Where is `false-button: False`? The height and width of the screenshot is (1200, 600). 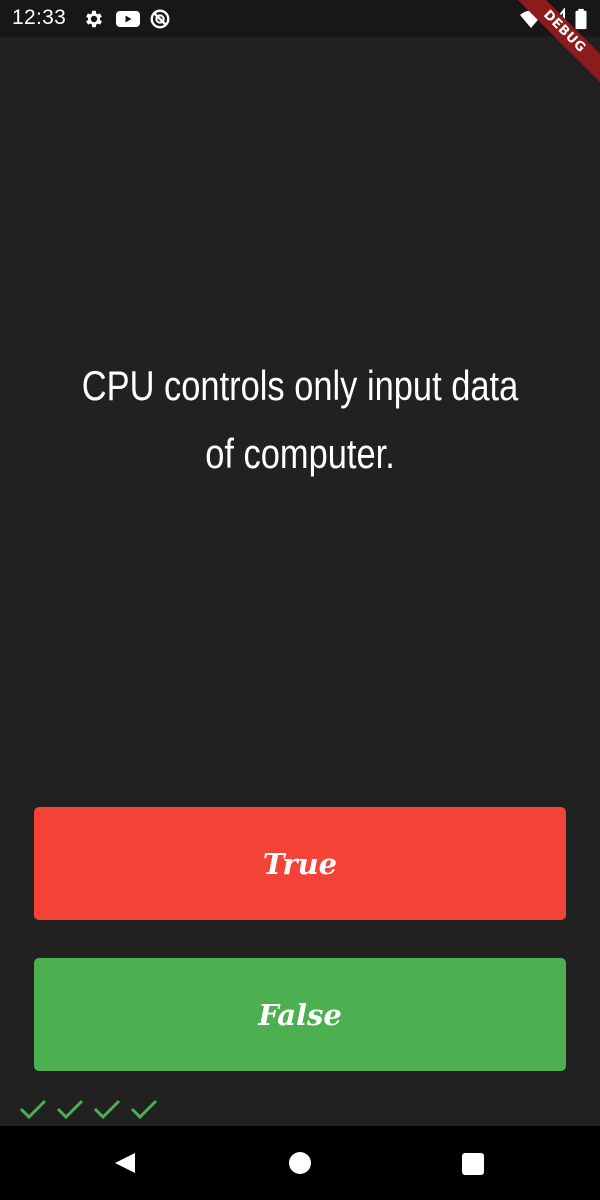
false-button: False is located at coordinates (300, 1014).